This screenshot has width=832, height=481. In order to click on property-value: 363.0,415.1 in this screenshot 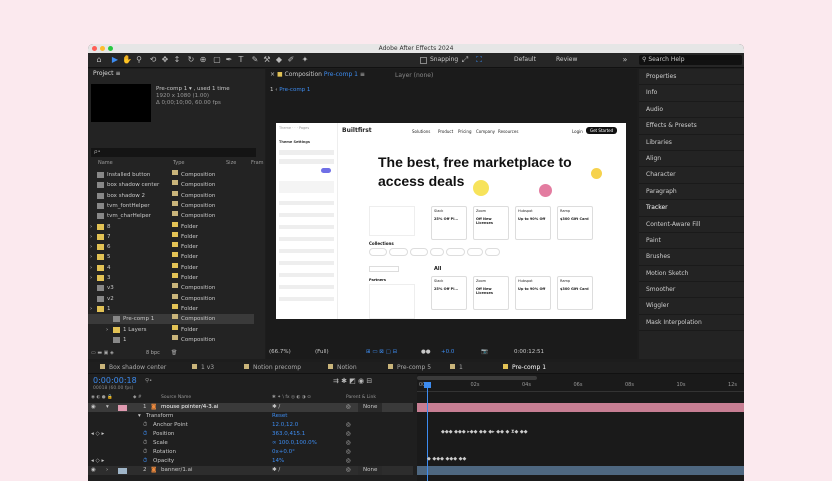, I will do `click(288, 434)`.